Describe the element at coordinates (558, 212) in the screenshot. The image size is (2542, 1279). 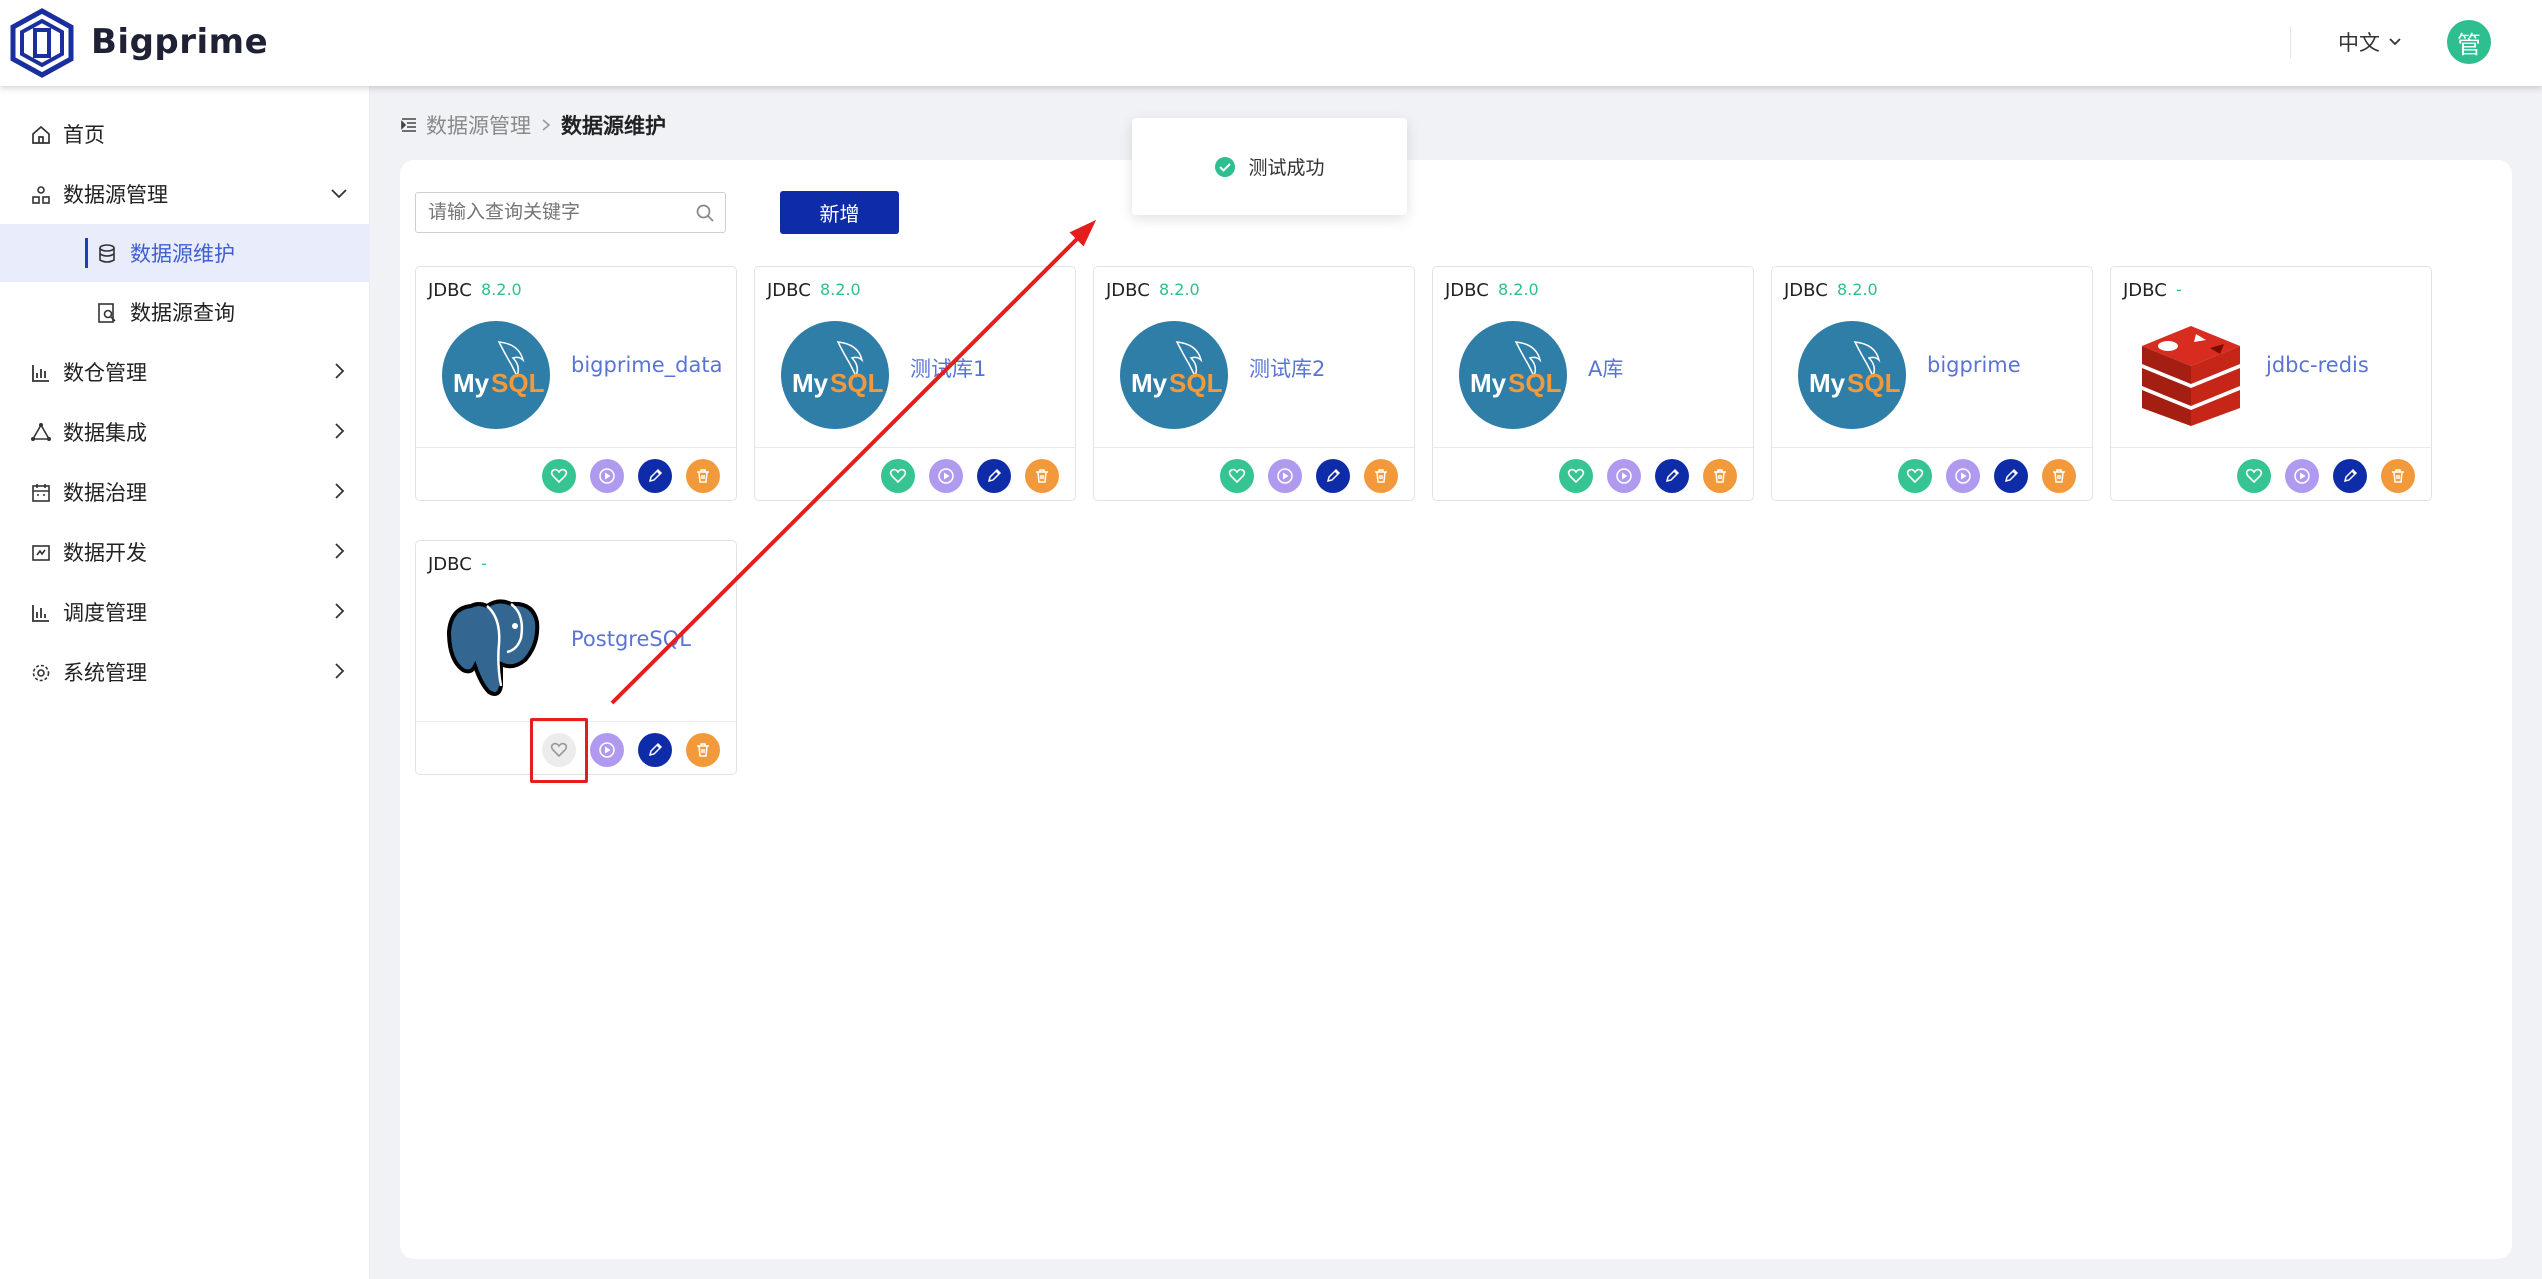
I see `search-input` at that location.